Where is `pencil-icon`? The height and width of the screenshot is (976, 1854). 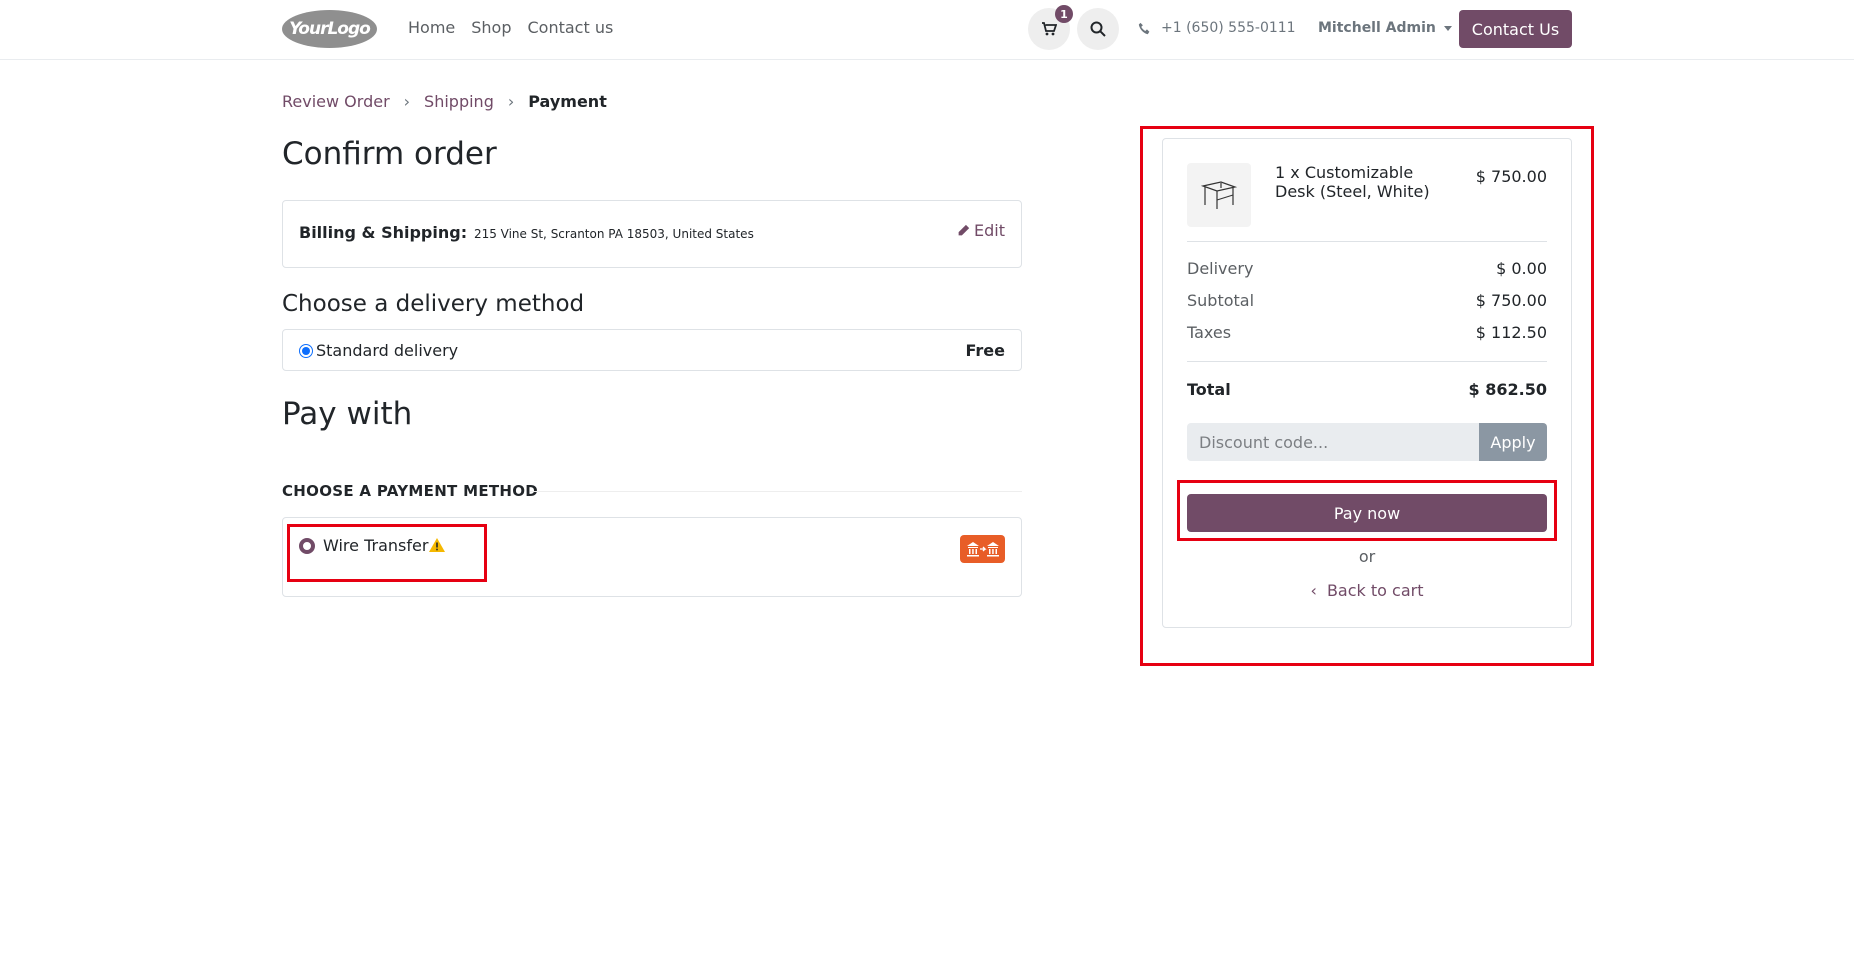
pencil-icon is located at coordinates (964, 230).